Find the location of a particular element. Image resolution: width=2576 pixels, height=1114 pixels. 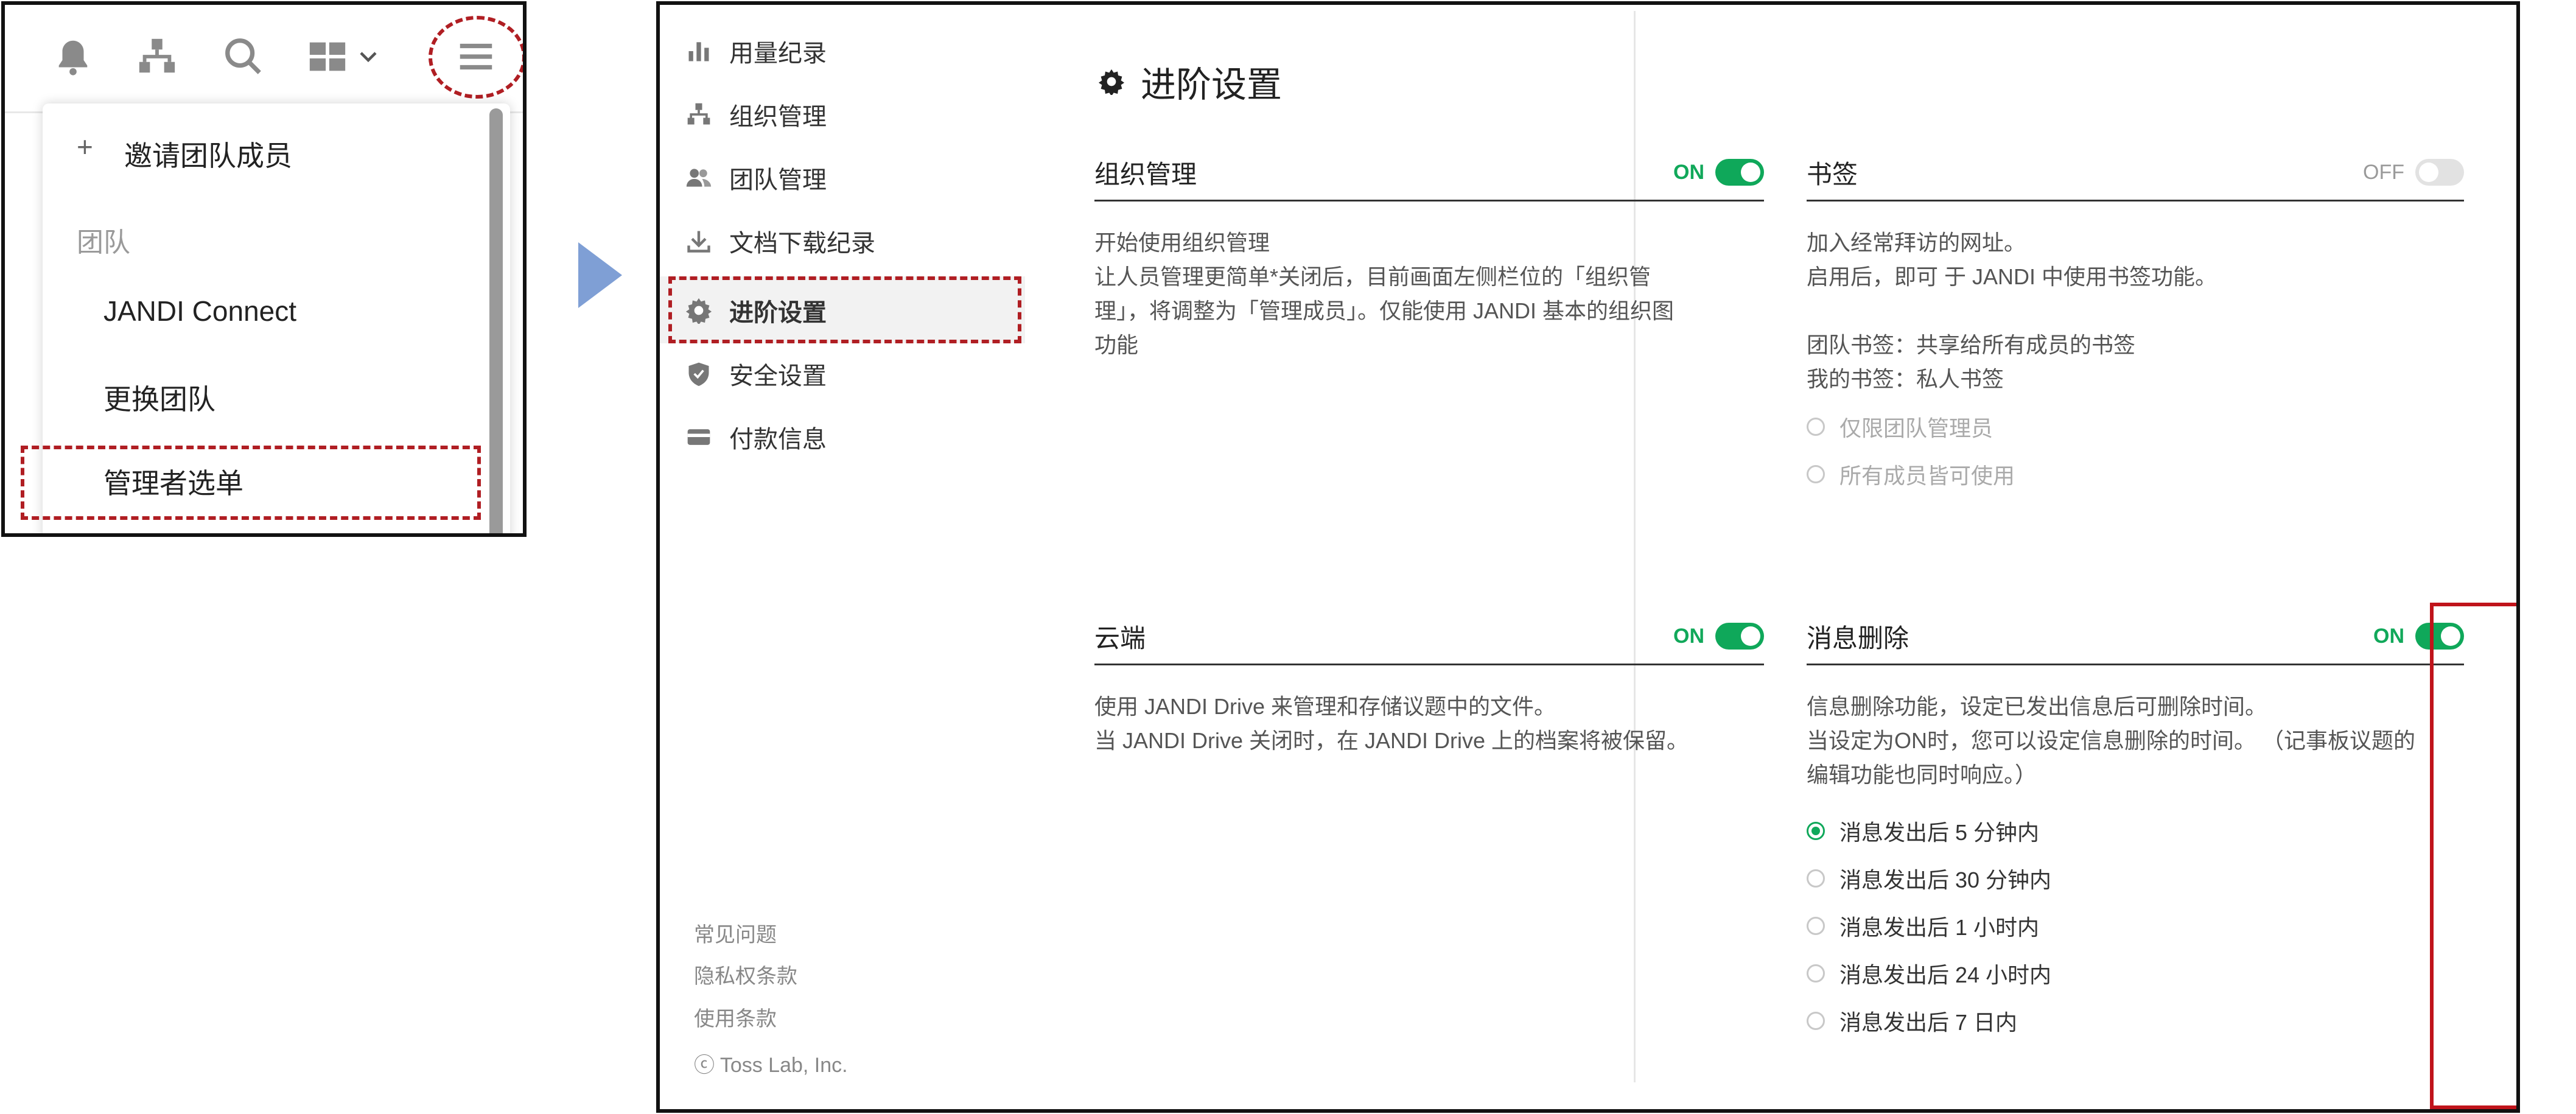

section-header: 书签 OFF is located at coordinates (2135, 173).